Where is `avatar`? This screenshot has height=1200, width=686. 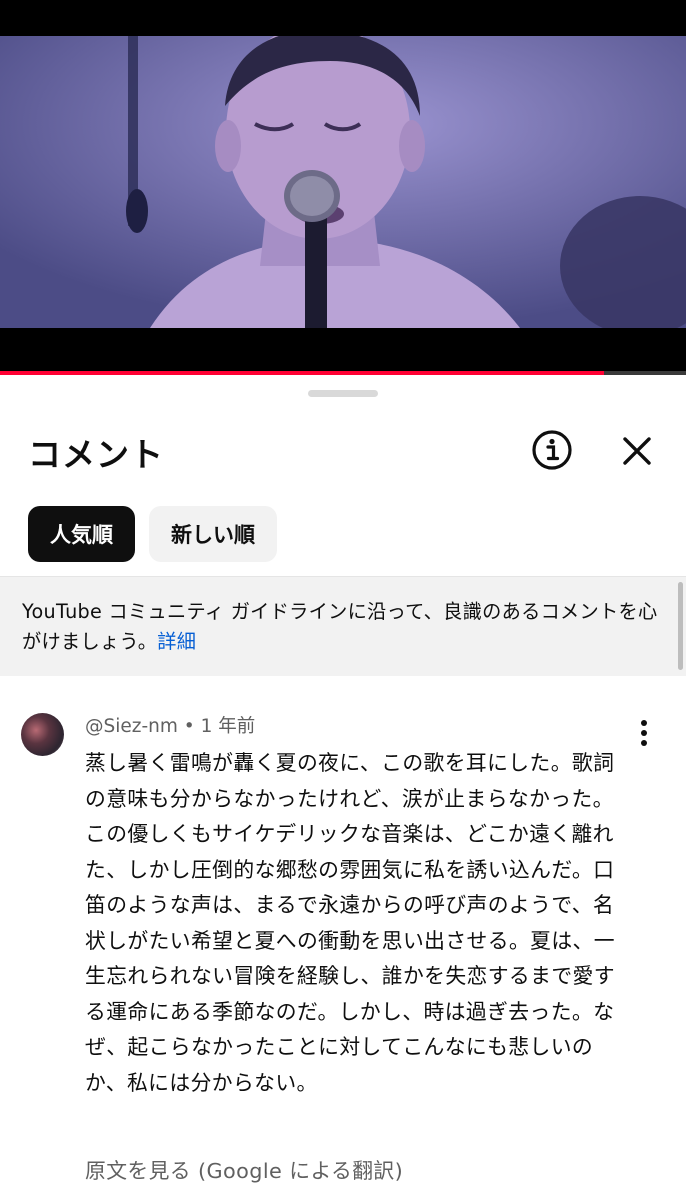
avatar is located at coordinates (42, 734).